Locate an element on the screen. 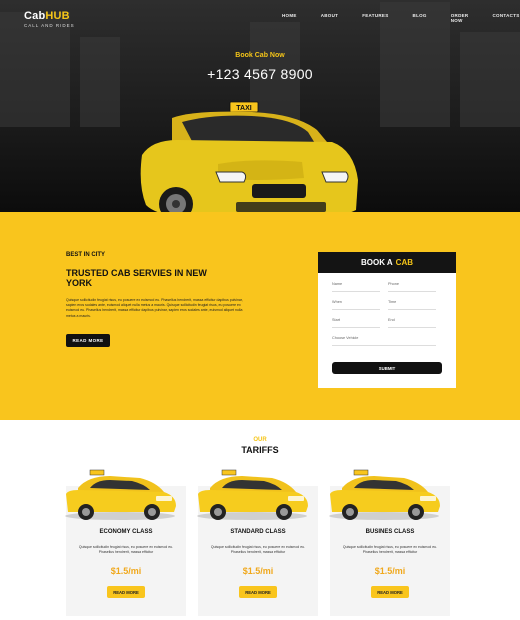 The height and width of the screenshot is (620, 520). phone-field: Phone is located at coordinates (412, 287).